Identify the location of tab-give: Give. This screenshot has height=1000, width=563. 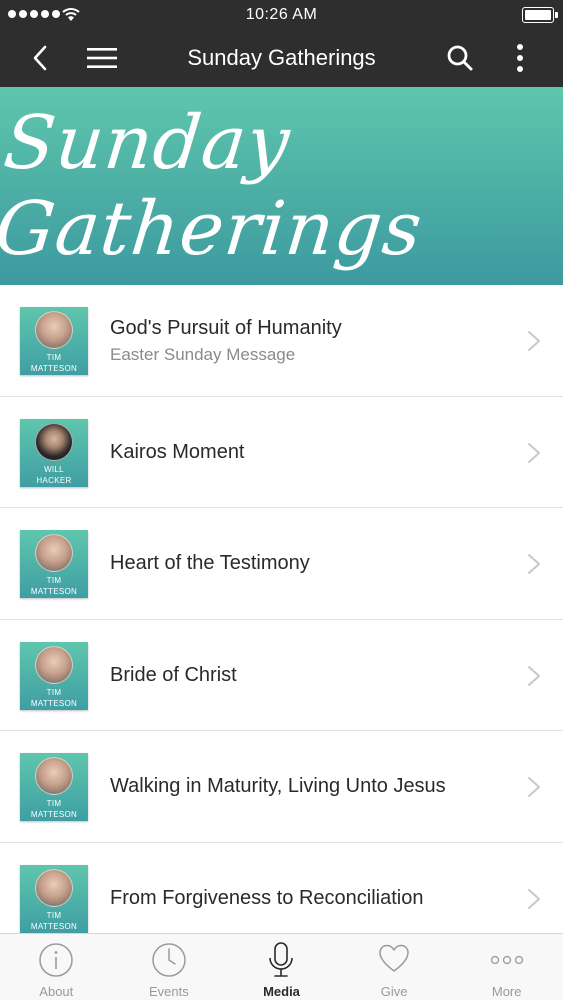
(394, 967).